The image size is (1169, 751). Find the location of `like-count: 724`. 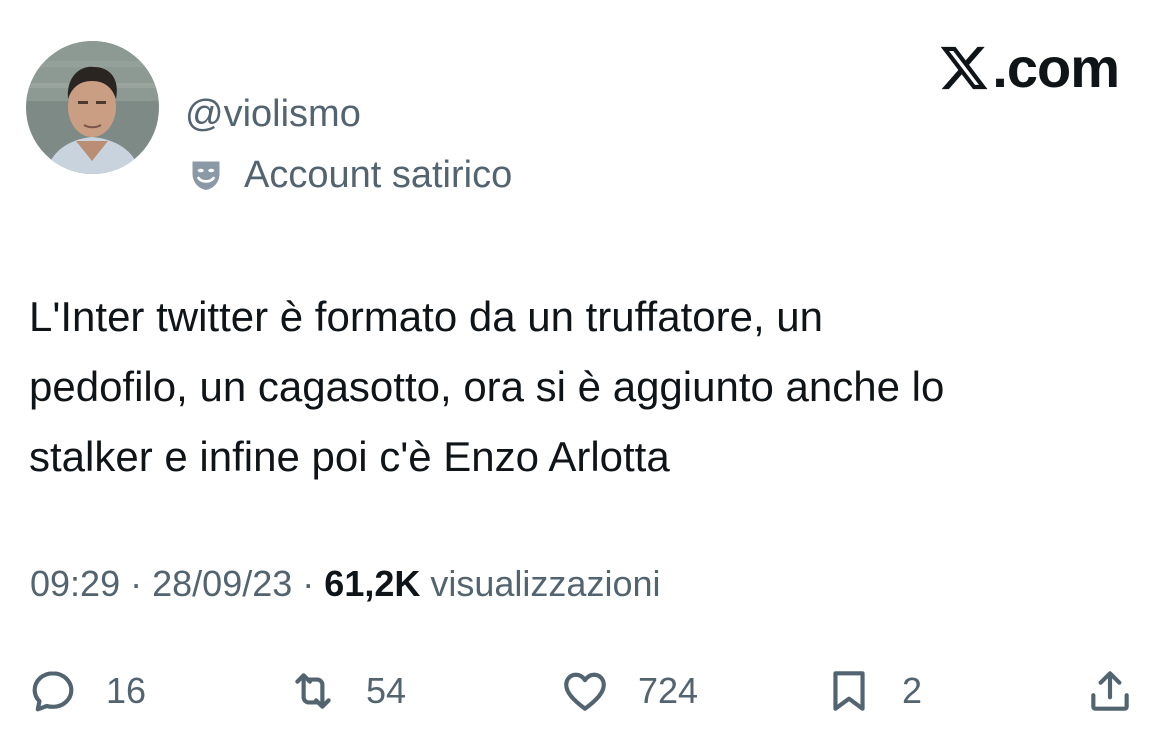

like-count: 724 is located at coordinates (668, 690).